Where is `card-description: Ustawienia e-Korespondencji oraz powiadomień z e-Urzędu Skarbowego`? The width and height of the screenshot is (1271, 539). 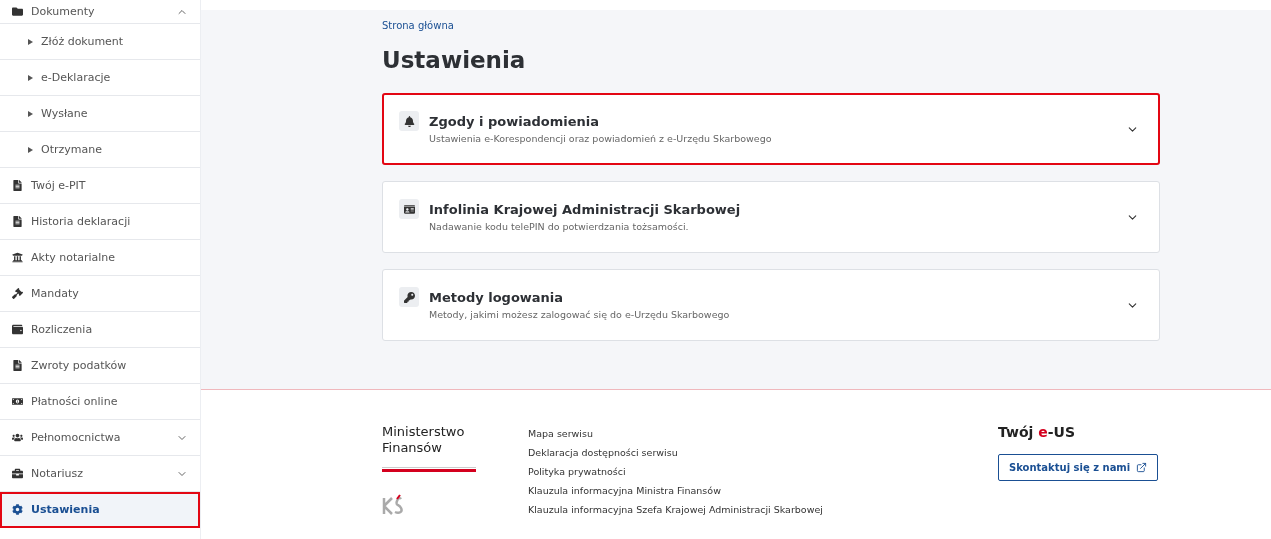
card-description: Ustawienia e-Korespondencji oraz powiadomień z e-Urzędu Skarbowego is located at coordinates (601, 138).